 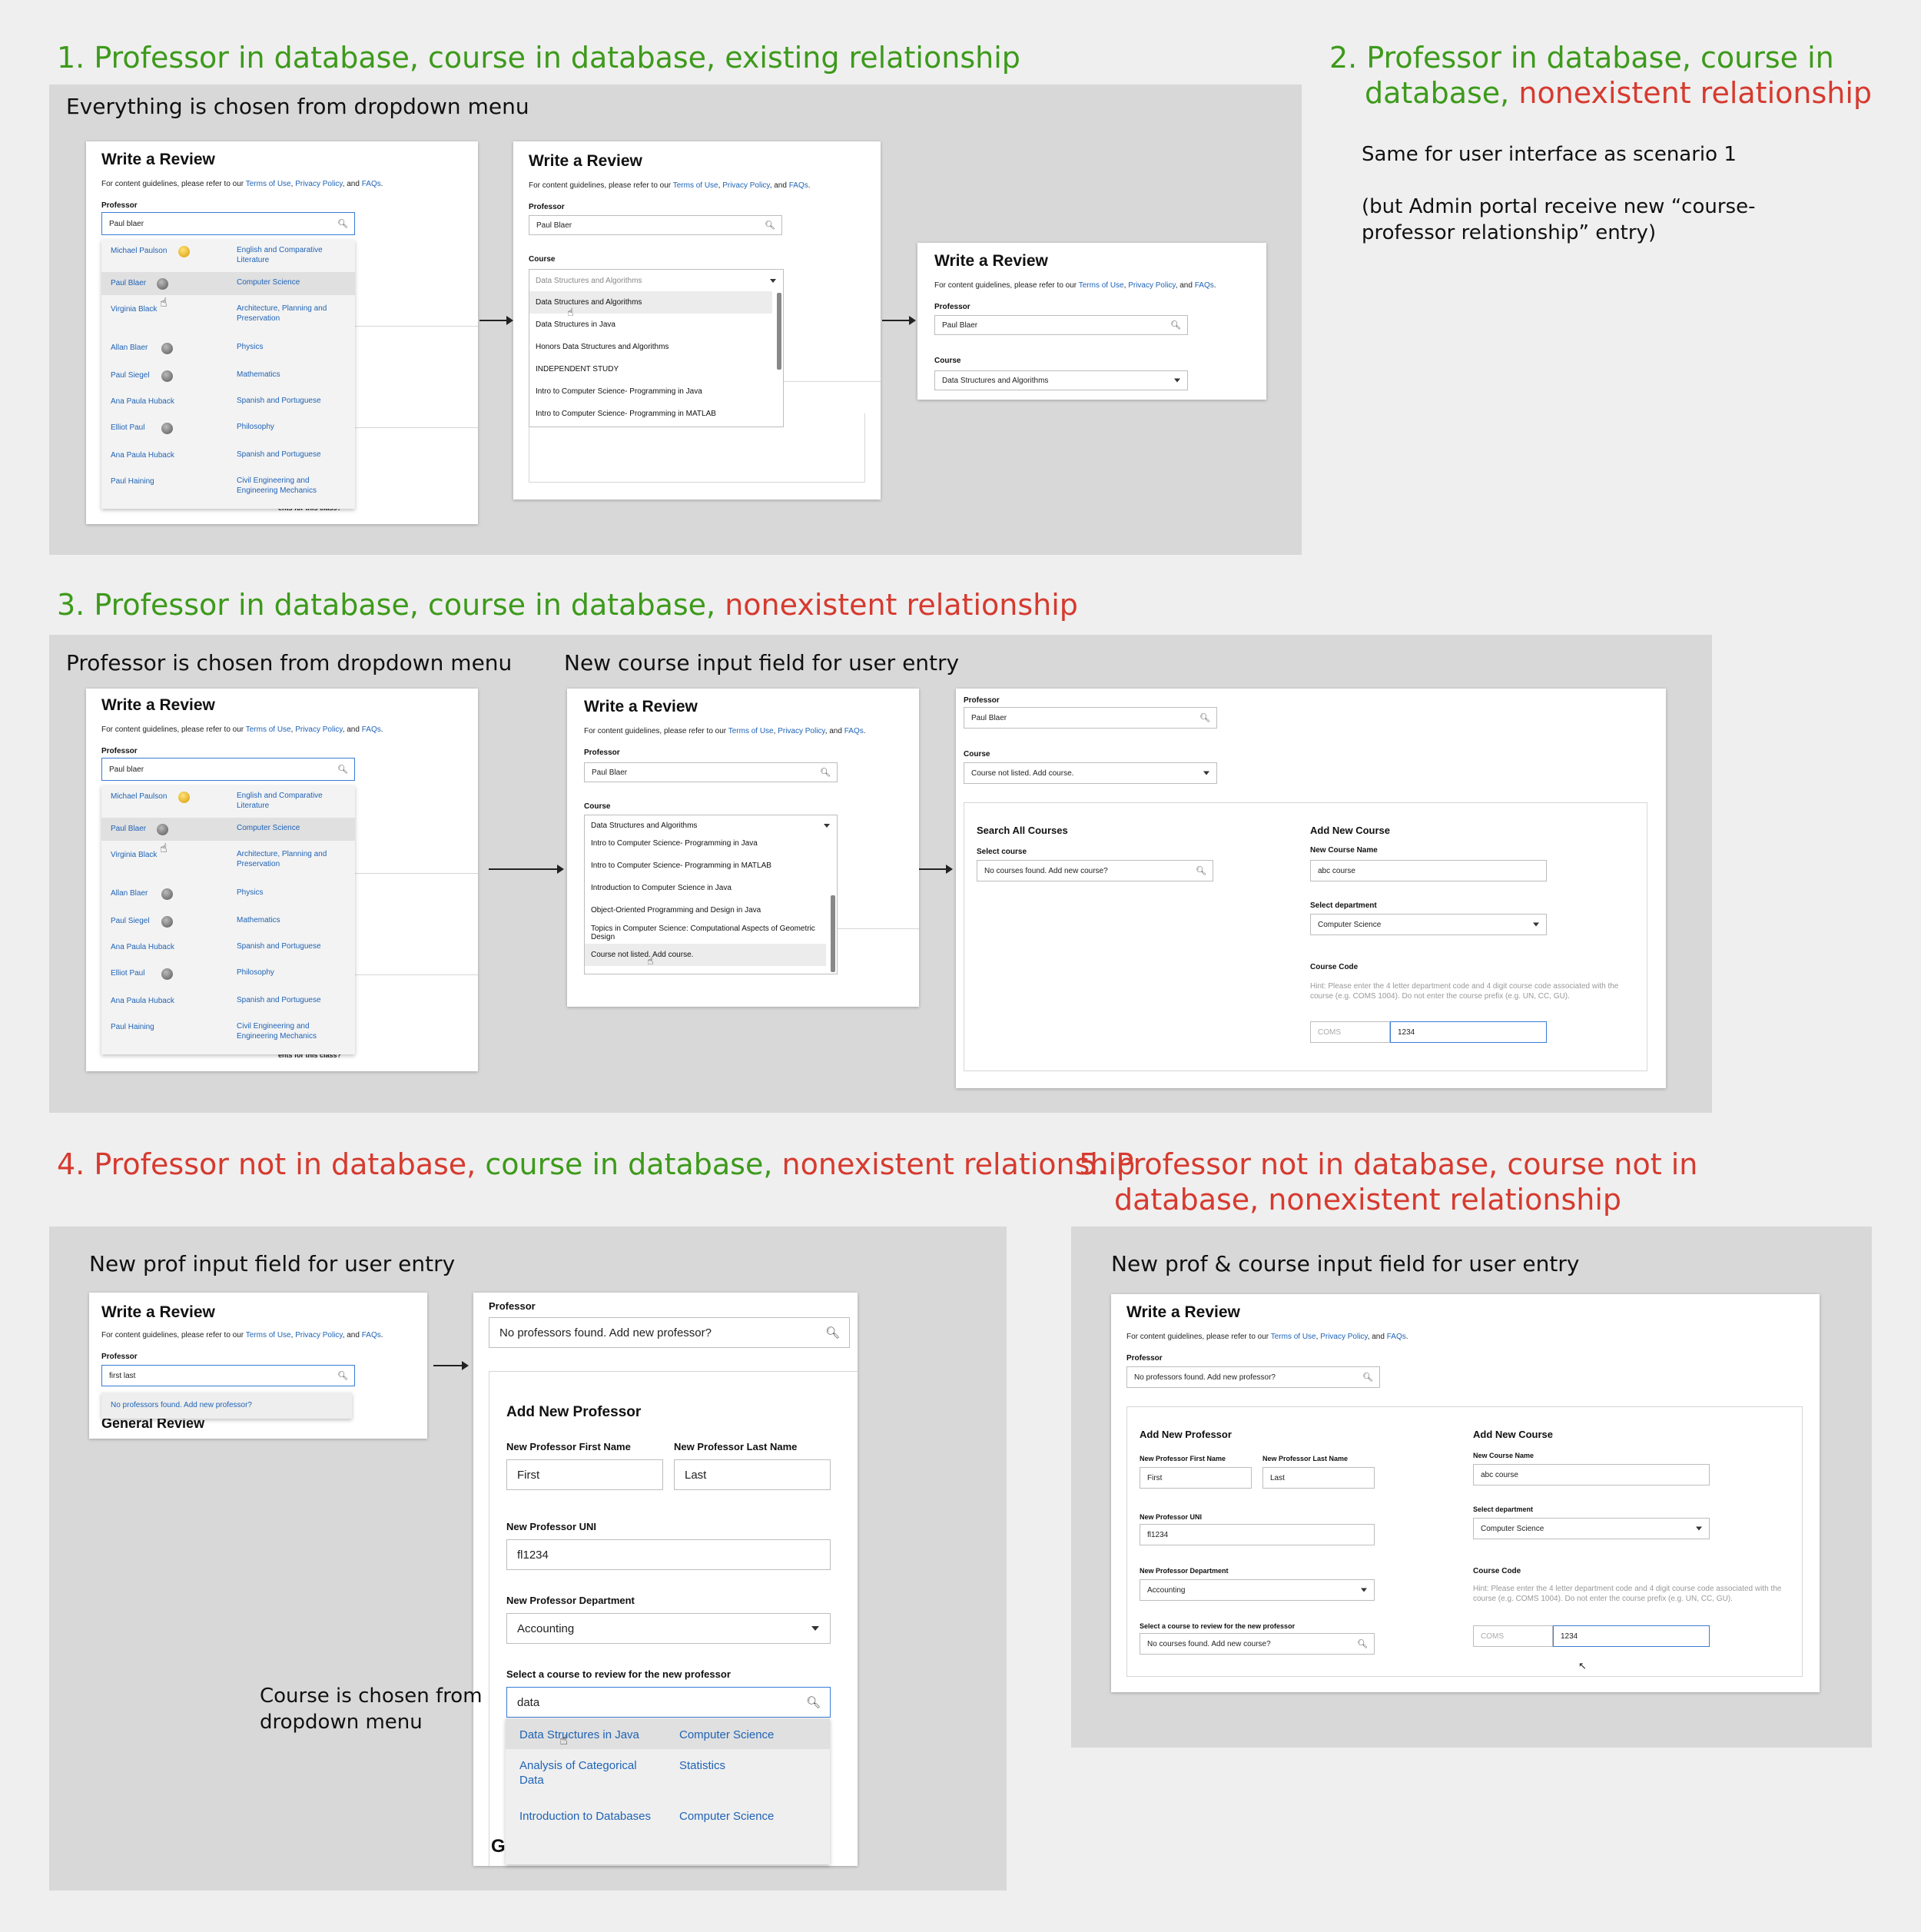 What do you see at coordinates (1090, 773) in the screenshot?
I see `course-select: Course not listed. Add course.` at bounding box center [1090, 773].